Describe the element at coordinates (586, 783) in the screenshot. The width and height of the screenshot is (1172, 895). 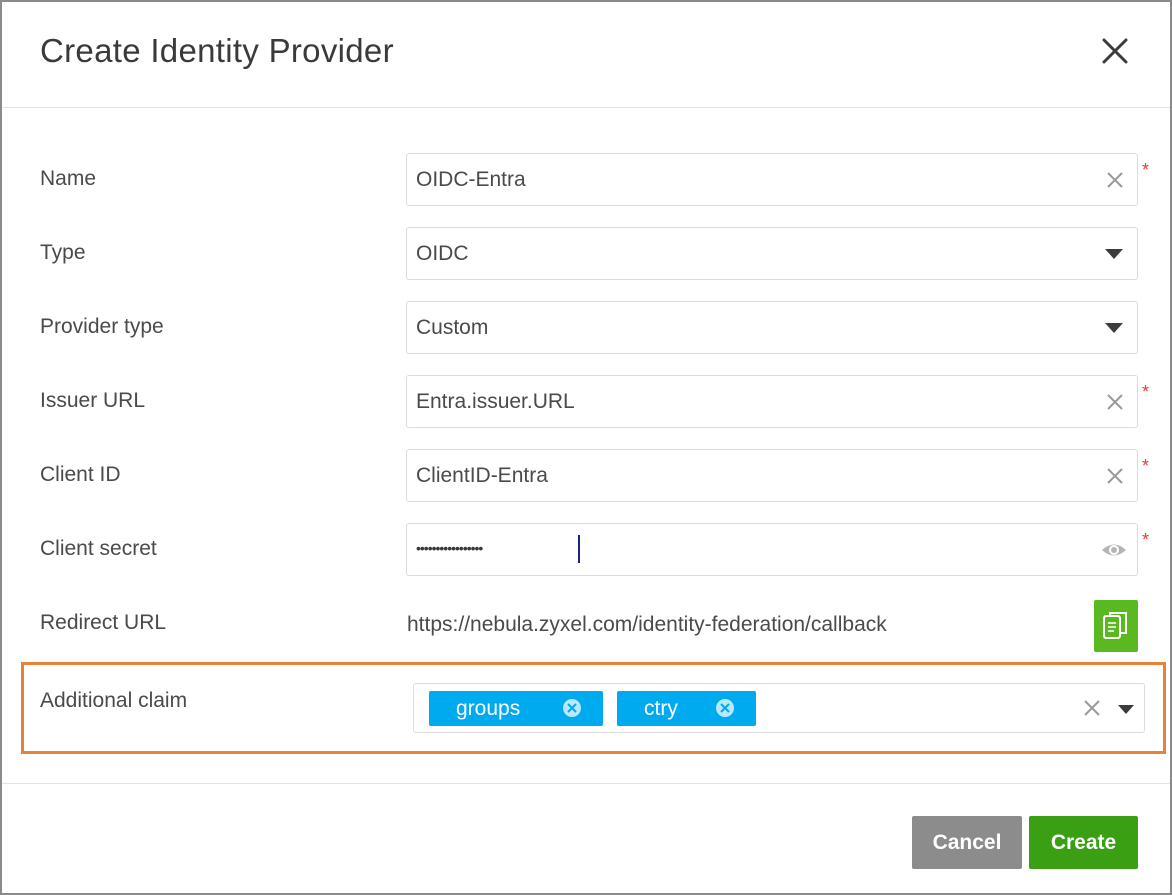
I see `footer-divider` at that location.